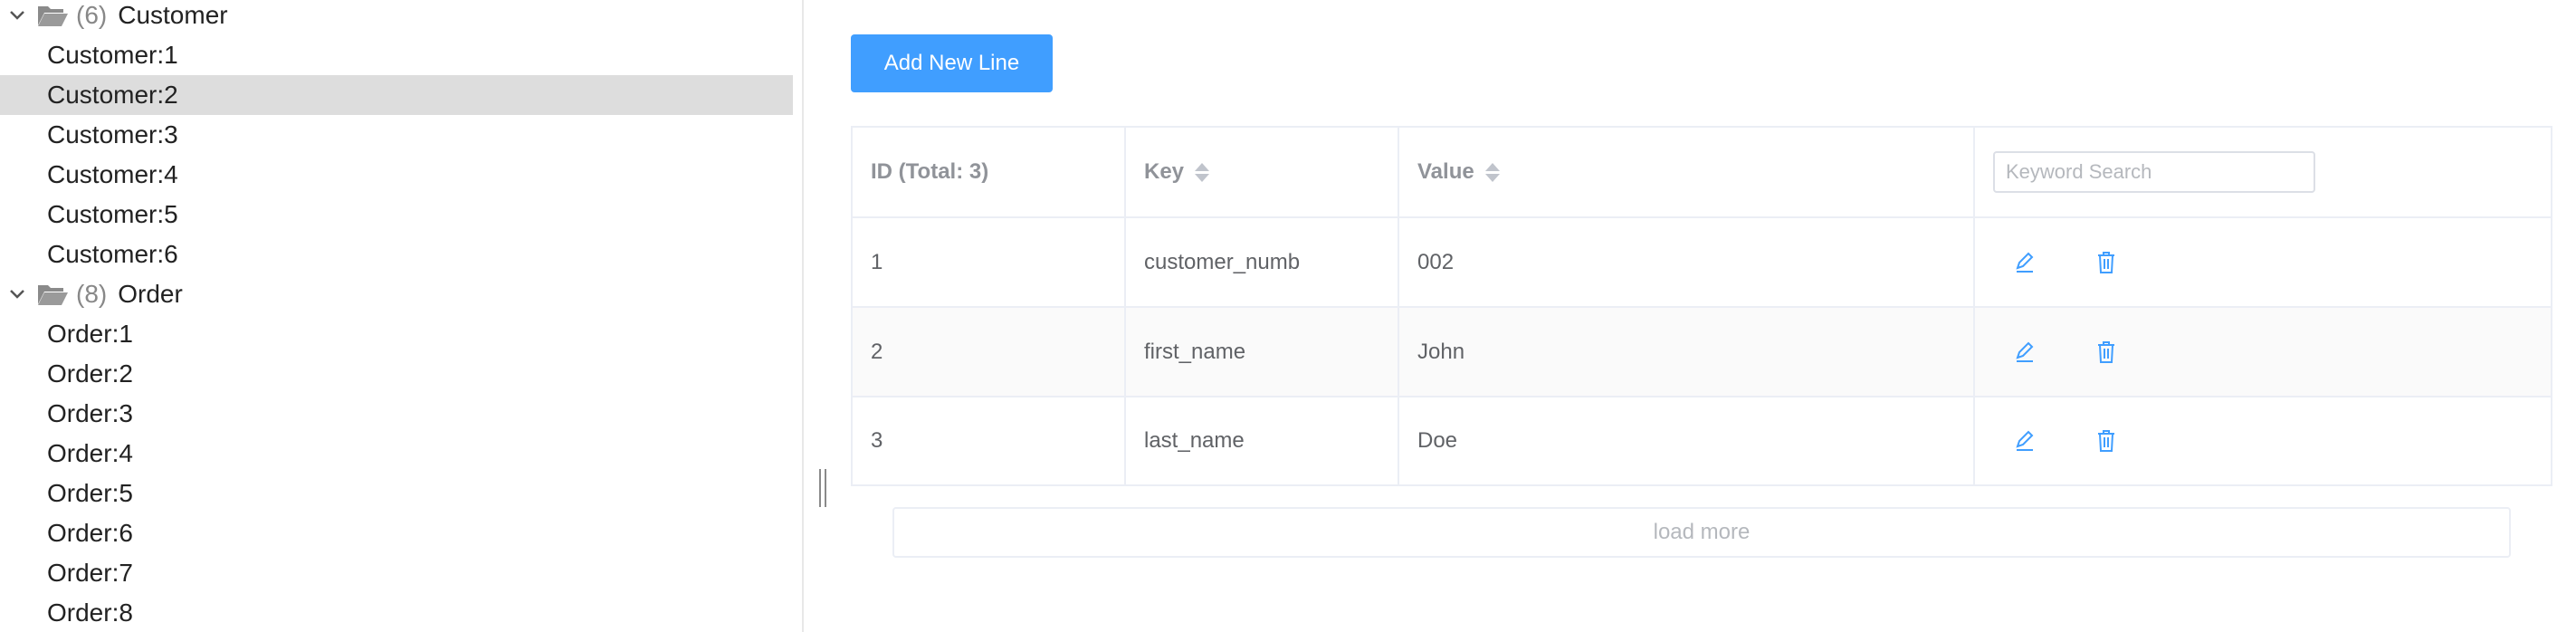 This screenshot has height=632, width=2576. I want to click on column-header-id: ID (Total: 3), so click(990, 172).